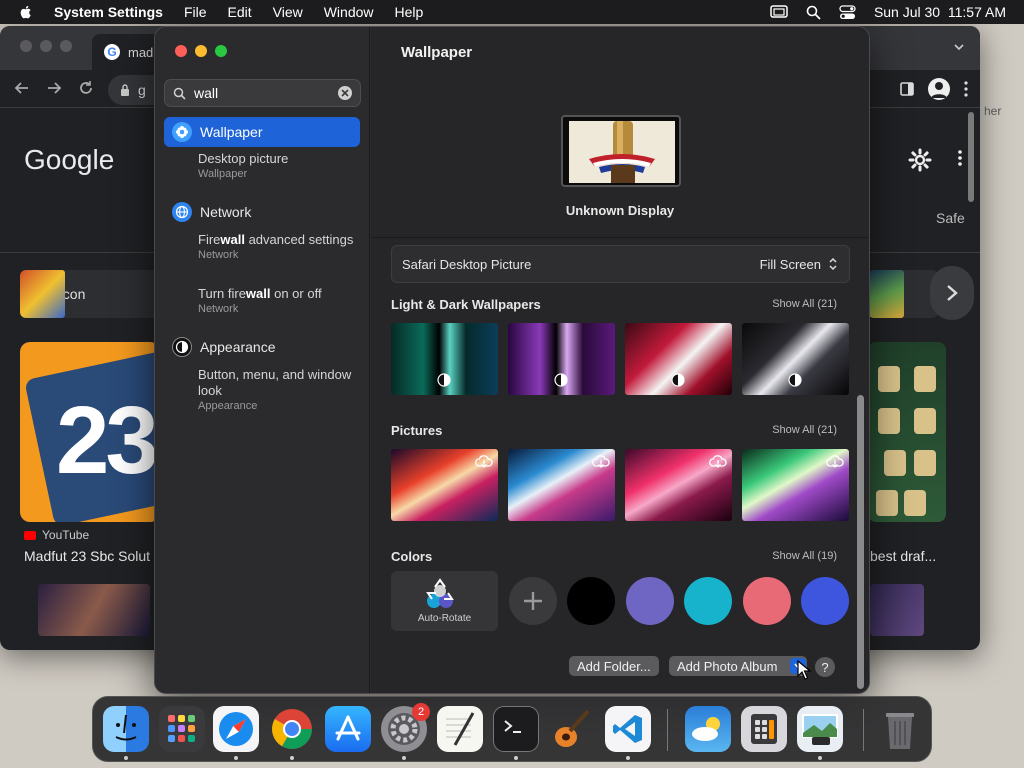 This screenshot has height=768, width=1024. I want to click on dock-launchpad, so click(182, 729).